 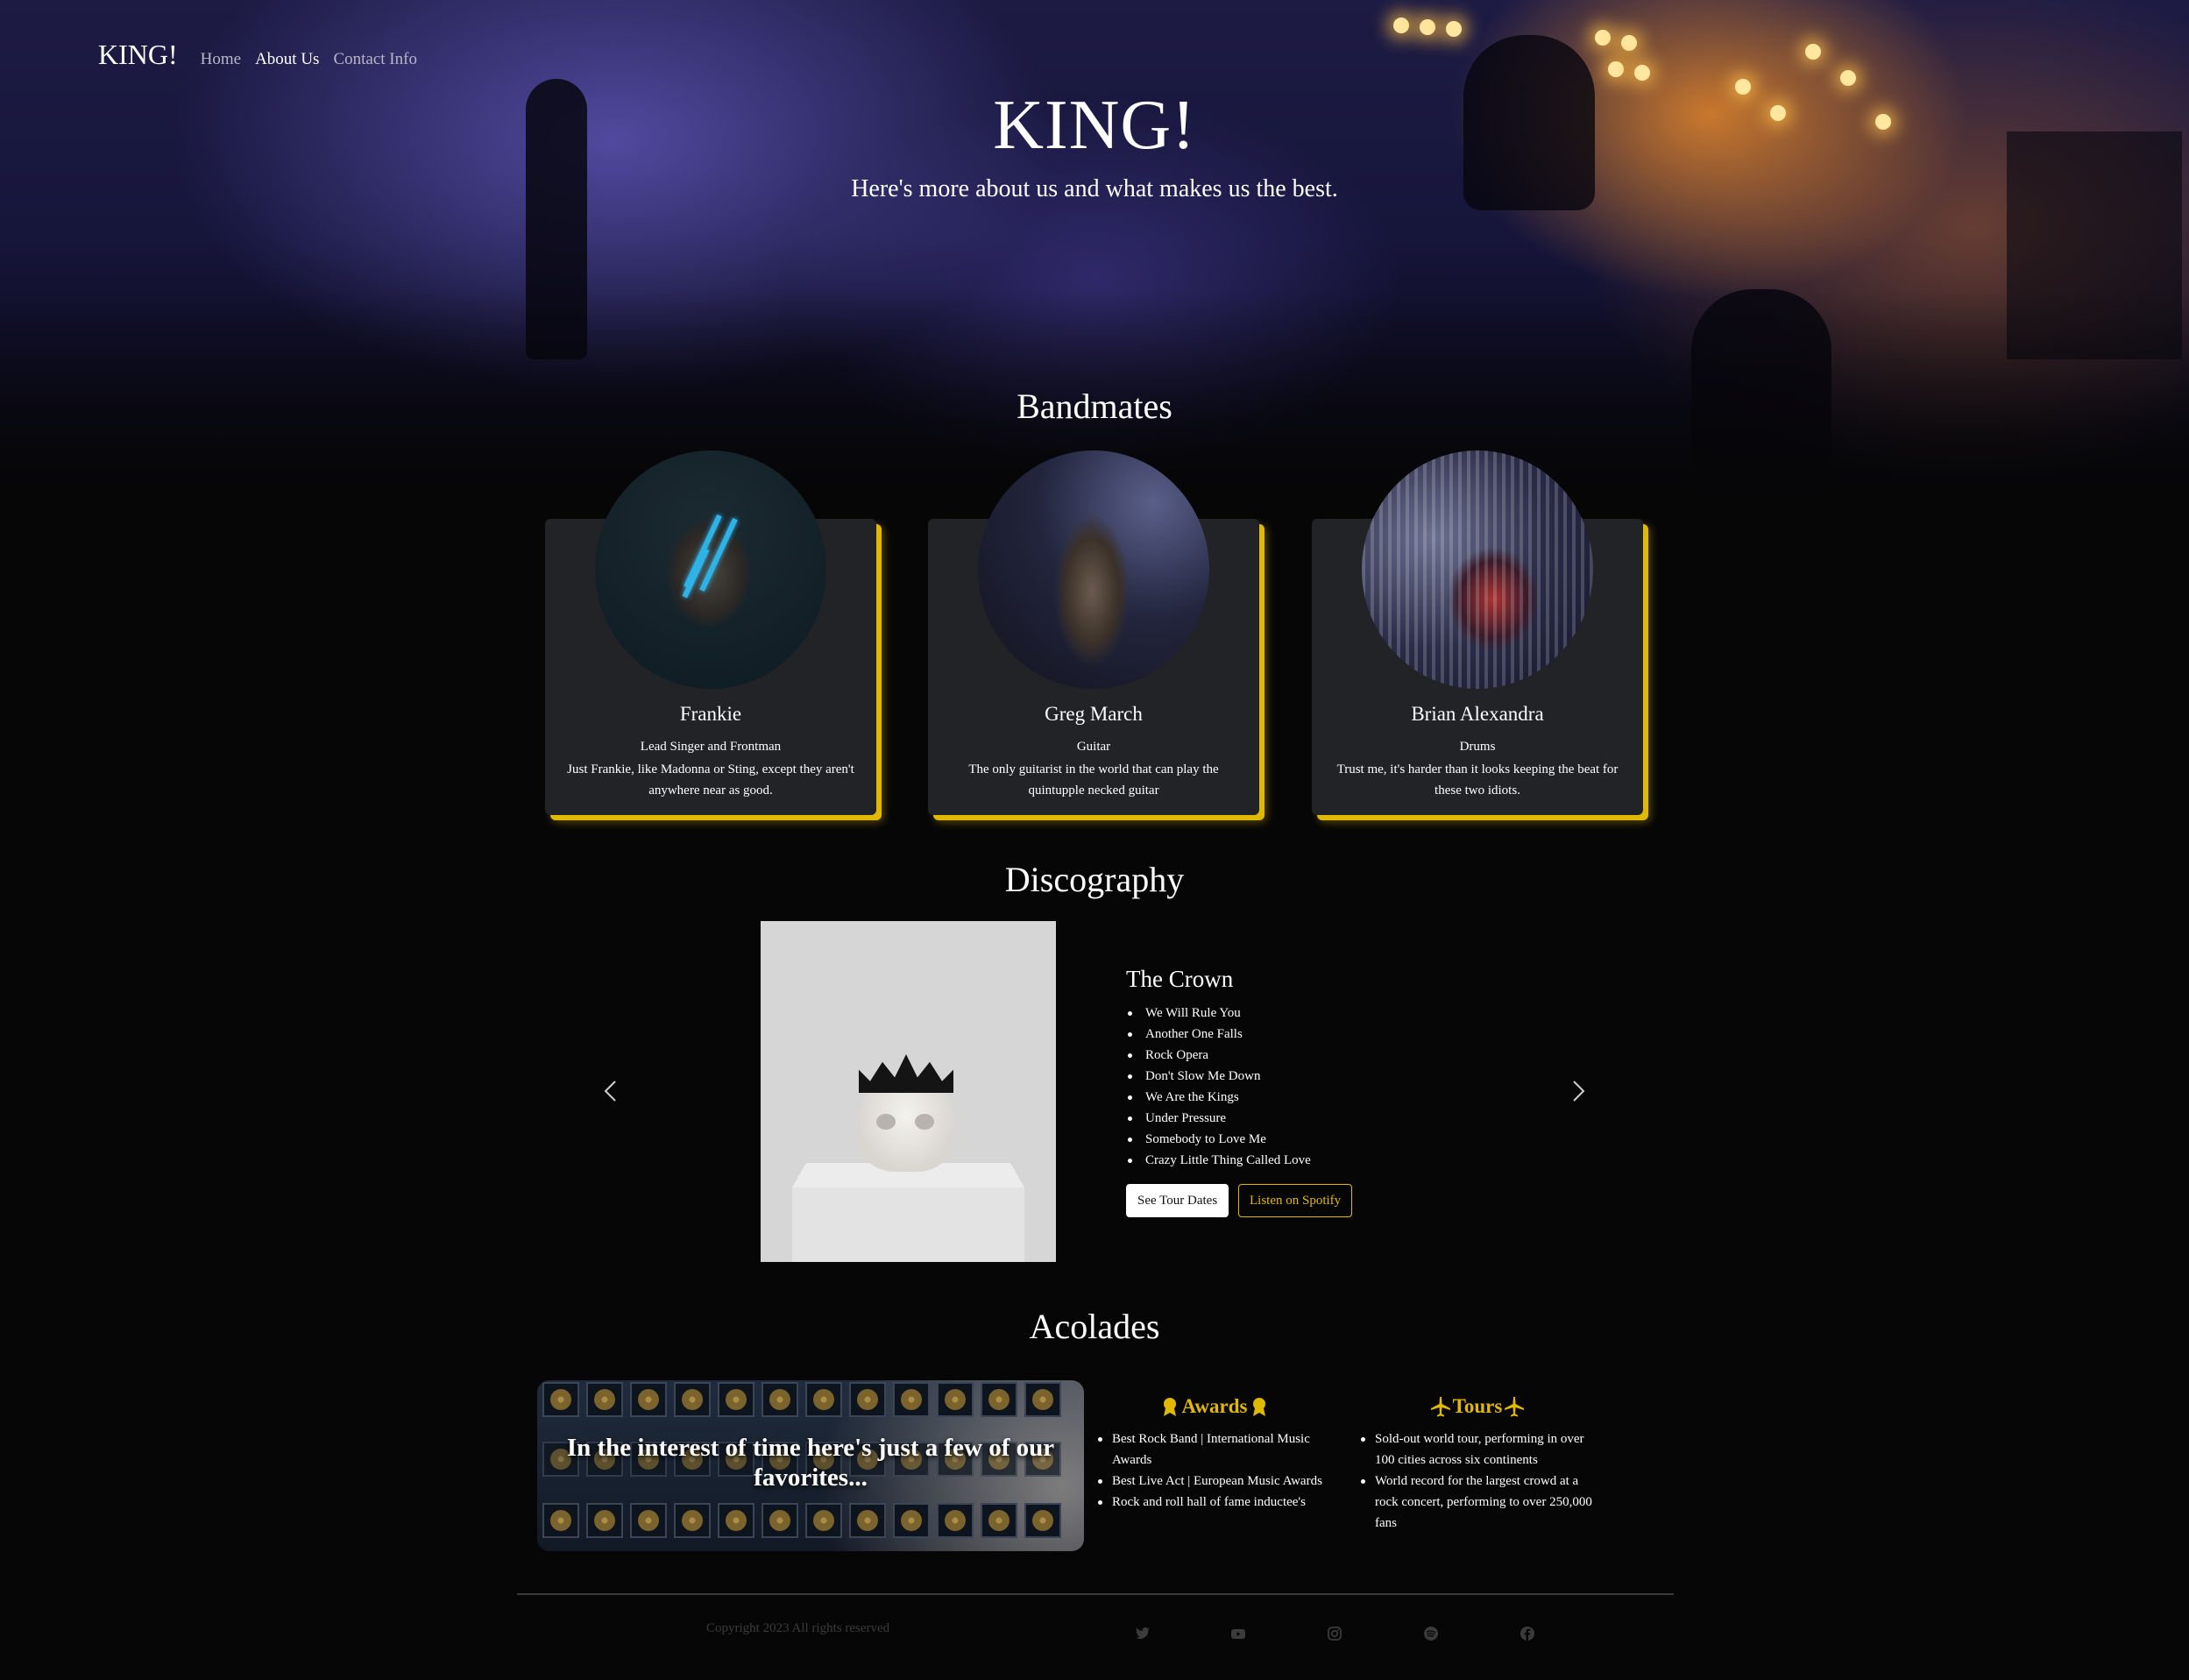 What do you see at coordinates (1218, 1034) in the screenshot?
I see `list-item: Another One Falls` at bounding box center [1218, 1034].